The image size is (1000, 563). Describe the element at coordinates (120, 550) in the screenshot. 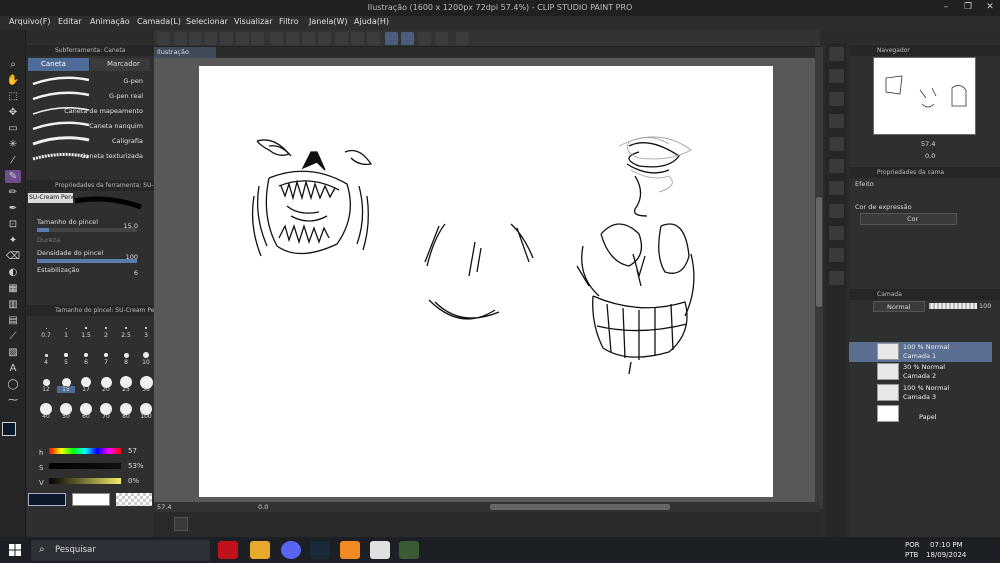

I see `taskbar-search: ⌕ Pesquisar` at that location.